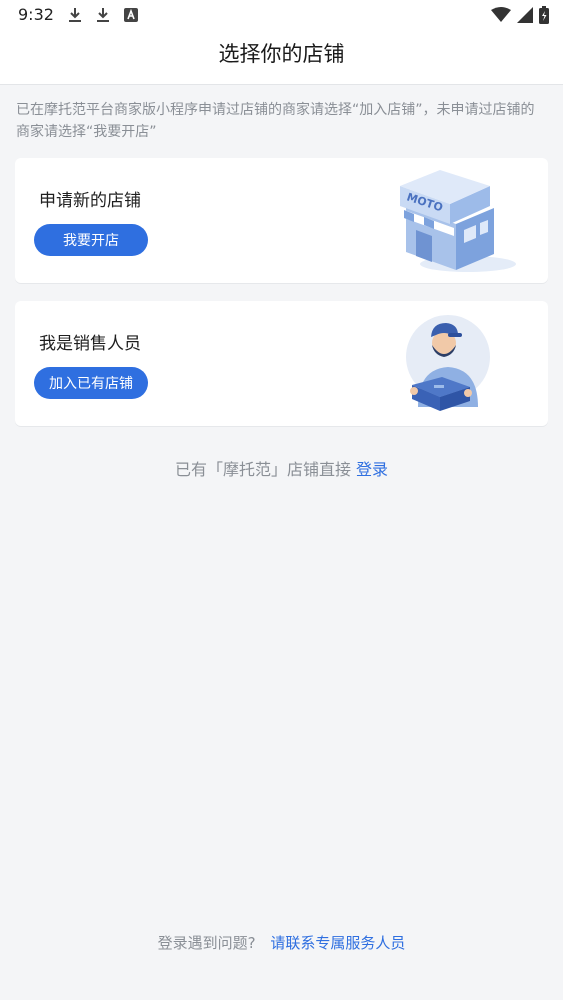 This screenshot has width=563, height=1000. Describe the element at coordinates (458, 221) in the screenshot. I see `shop-illustration: MOTO` at that location.